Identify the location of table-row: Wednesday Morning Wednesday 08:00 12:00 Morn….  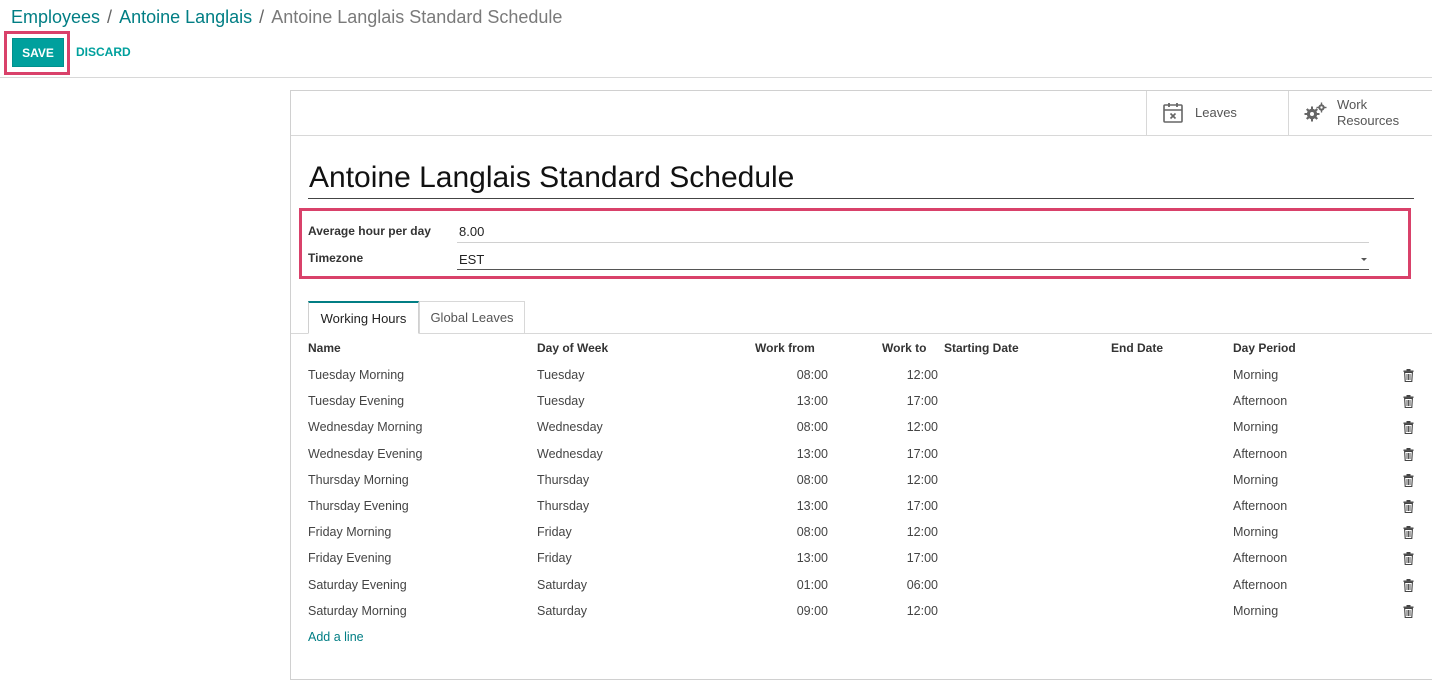
(861, 433).